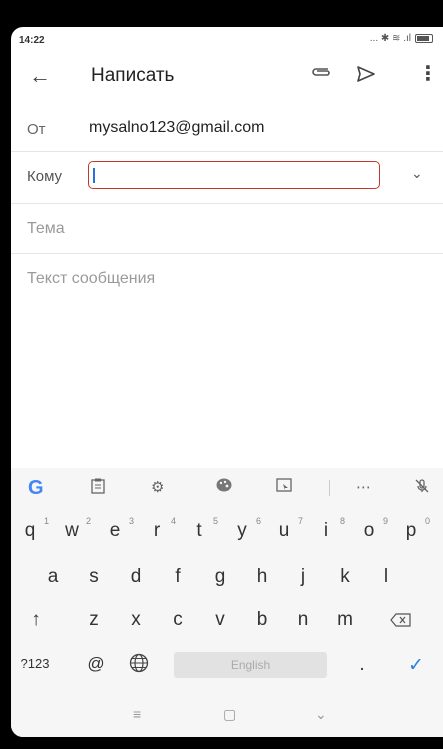 This screenshot has height=749, width=443. I want to click on key-c: c, so click(178, 620).